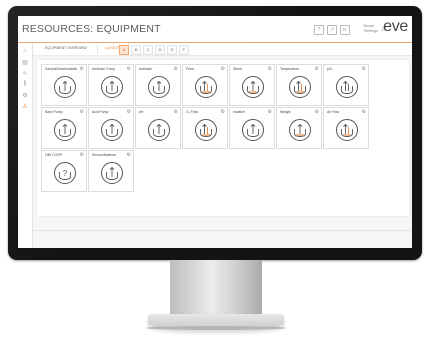 This screenshot has width=430, height=360. What do you see at coordinates (184, 50) in the screenshot?
I see `layout-option-f: F` at bounding box center [184, 50].